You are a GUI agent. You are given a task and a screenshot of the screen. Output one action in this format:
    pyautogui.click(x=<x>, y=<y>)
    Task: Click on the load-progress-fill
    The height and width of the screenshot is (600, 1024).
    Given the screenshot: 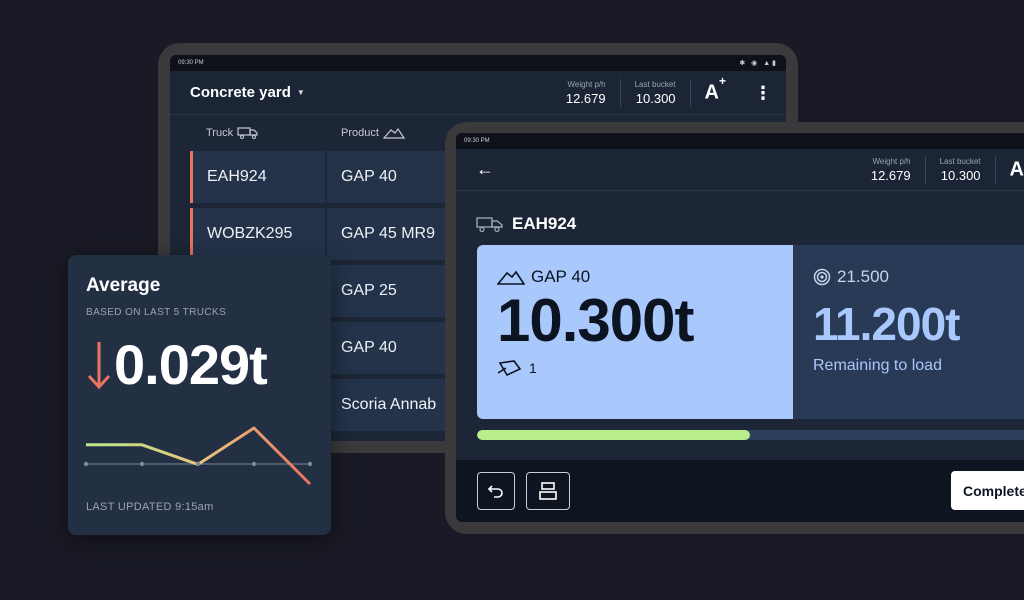 What is the action you would take?
    pyautogui.click(x=613, y=435)
    